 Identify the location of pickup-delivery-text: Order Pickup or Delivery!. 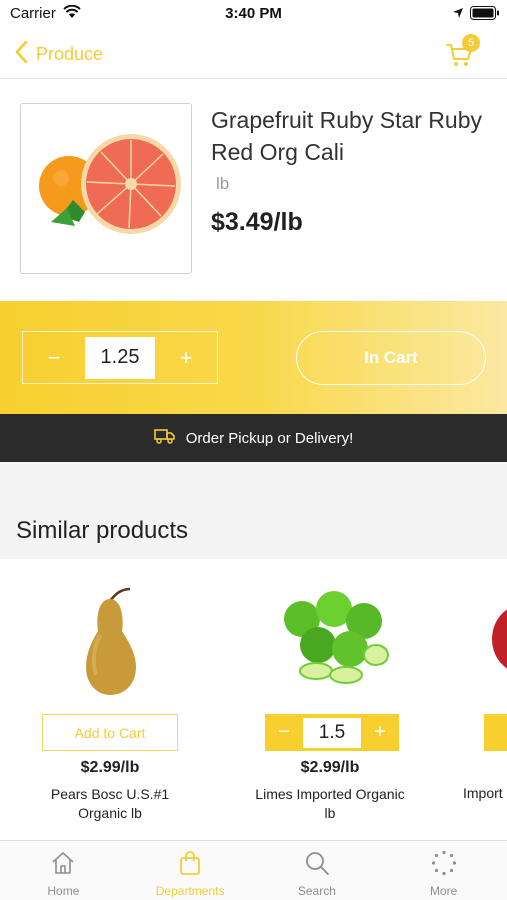
(269, 438).